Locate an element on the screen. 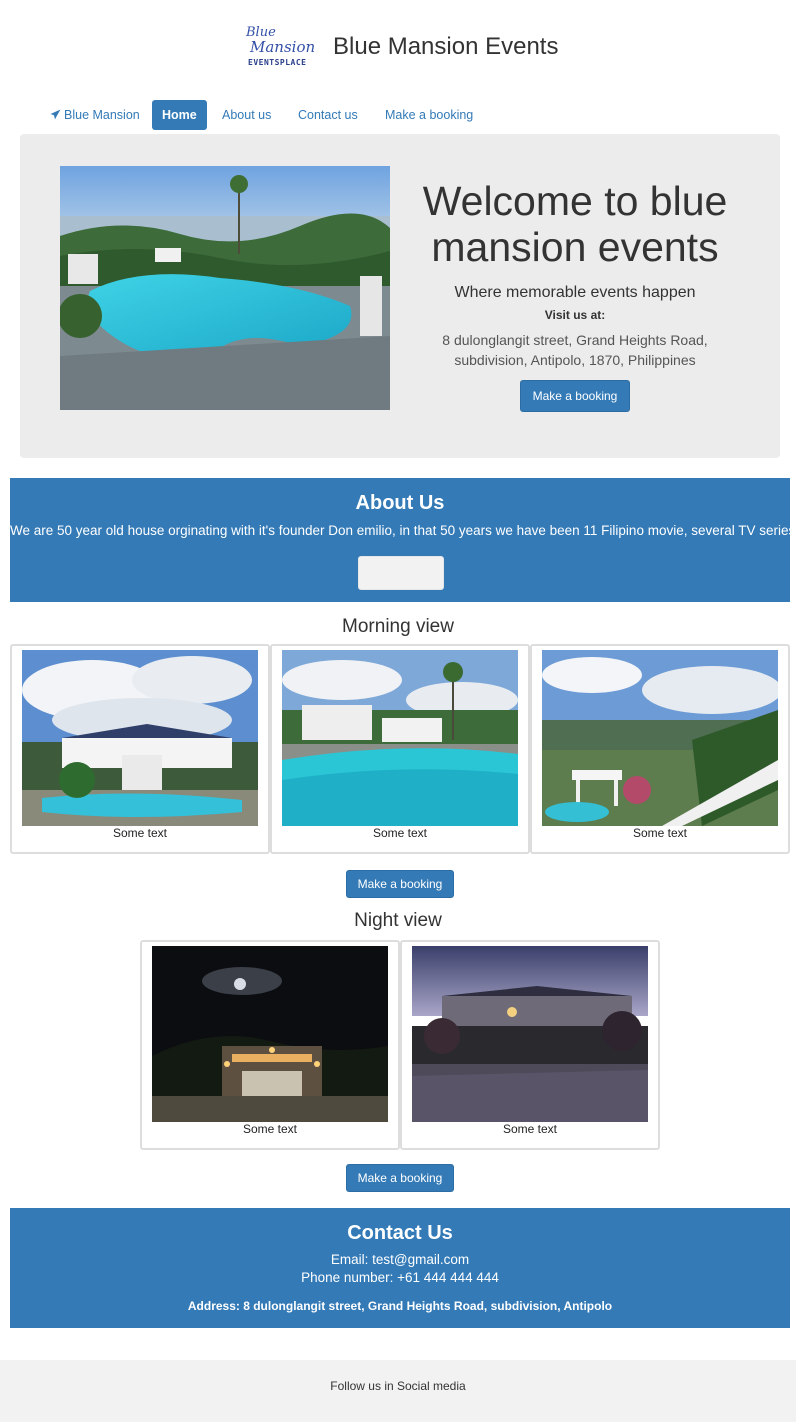 This screenshot has width=796, height=1422. contact-us-button: Contact Us is located at coordinates (401, 573).